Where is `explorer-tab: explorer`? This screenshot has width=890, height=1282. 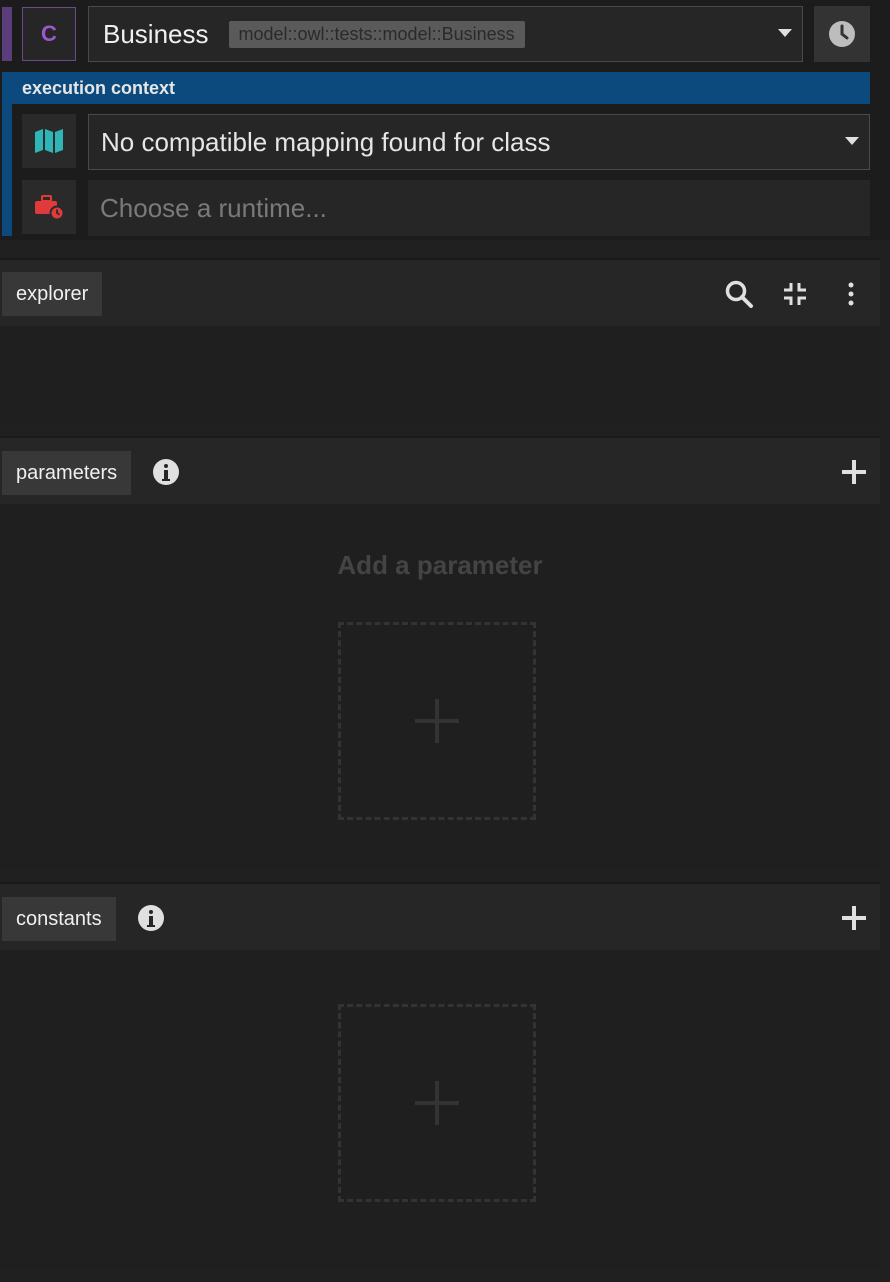 explorer-tab: explorer is located at coordinates (52, 294).